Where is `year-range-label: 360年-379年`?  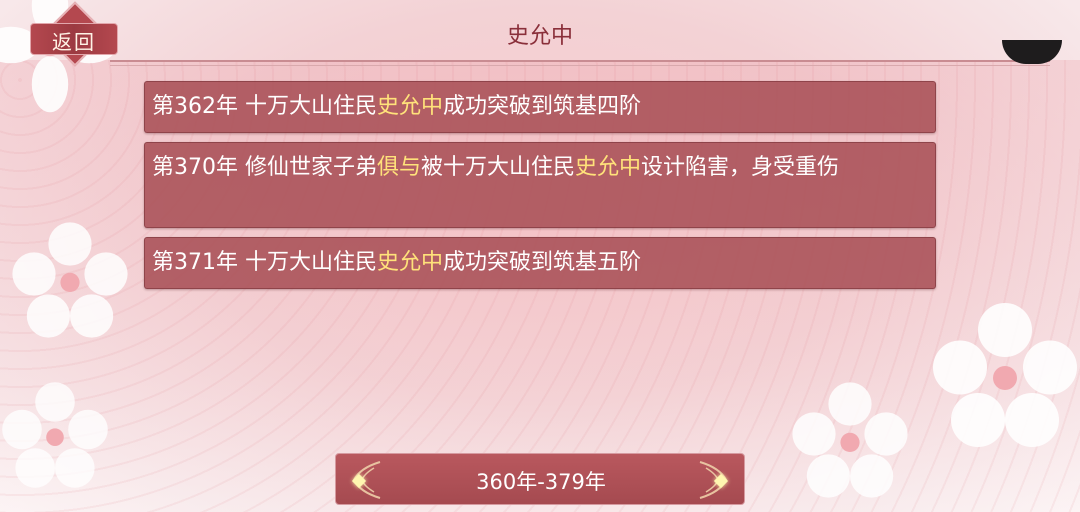 year-range-label: 360年-379年 is located at coordinates (541, 482).